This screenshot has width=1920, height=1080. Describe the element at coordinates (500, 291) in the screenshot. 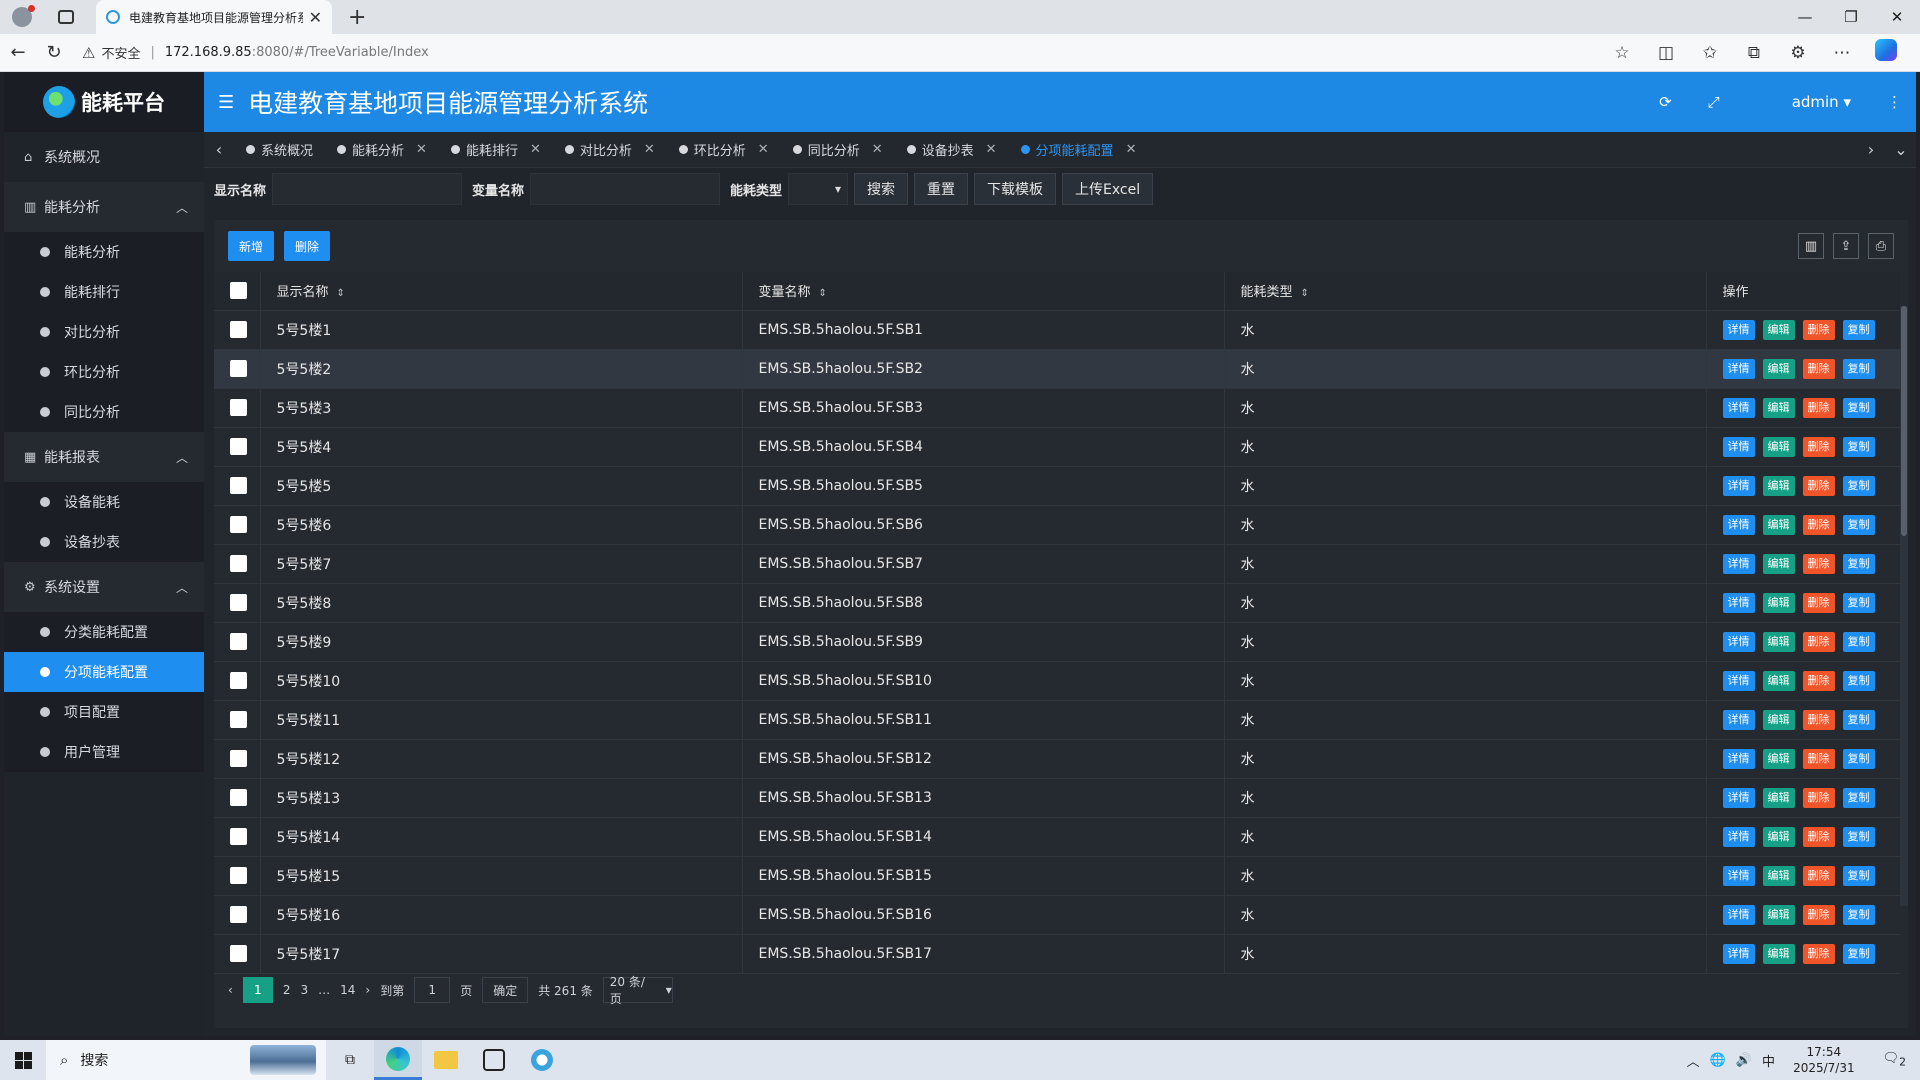

I see `header-display-name: 显示名称 ⇕` at that location.